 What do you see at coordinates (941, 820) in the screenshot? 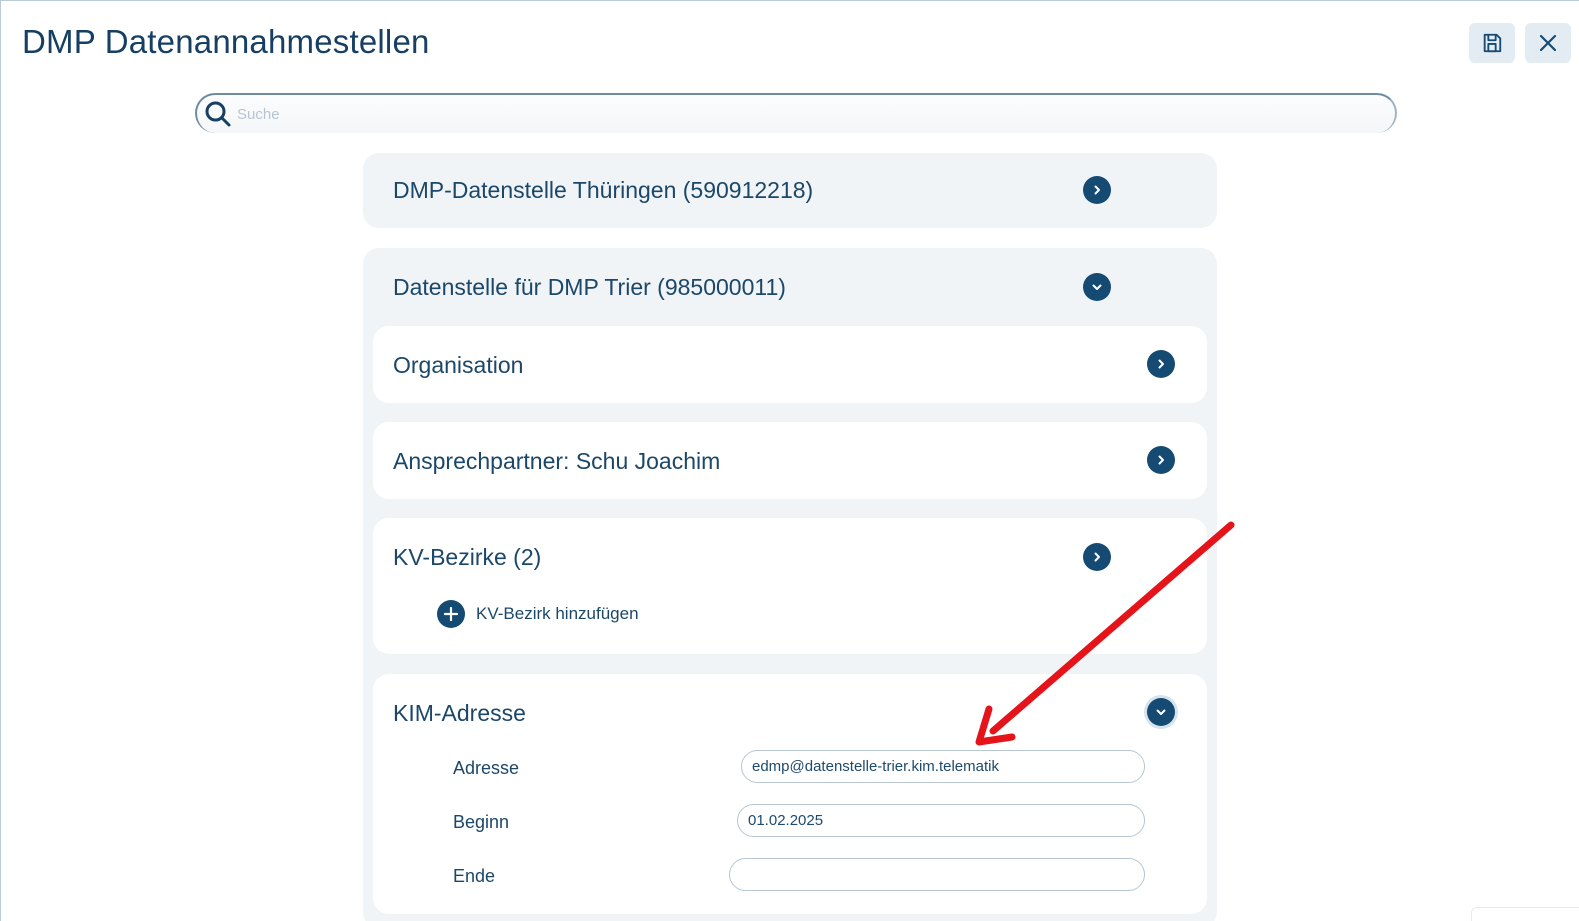
I see `beginn-input` at bounding box center [941, 820].